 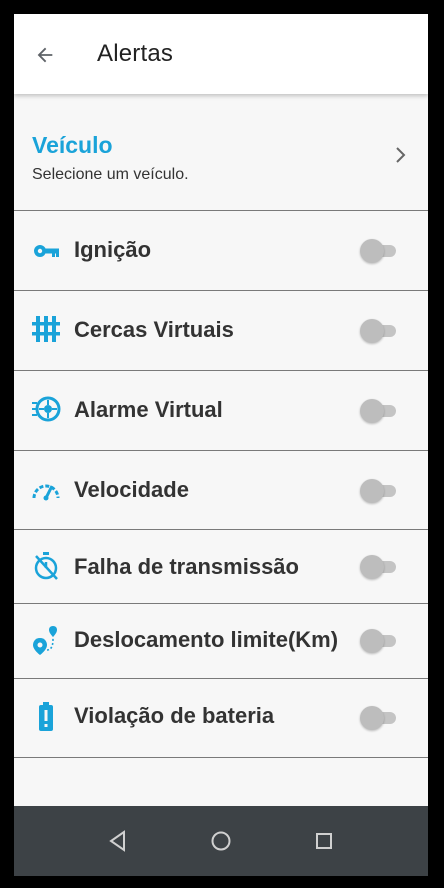 What do you see at coordinates (131, 489) in the screenshot?
I see `alert-label: Velocidade` at bounding box center [131, 489].